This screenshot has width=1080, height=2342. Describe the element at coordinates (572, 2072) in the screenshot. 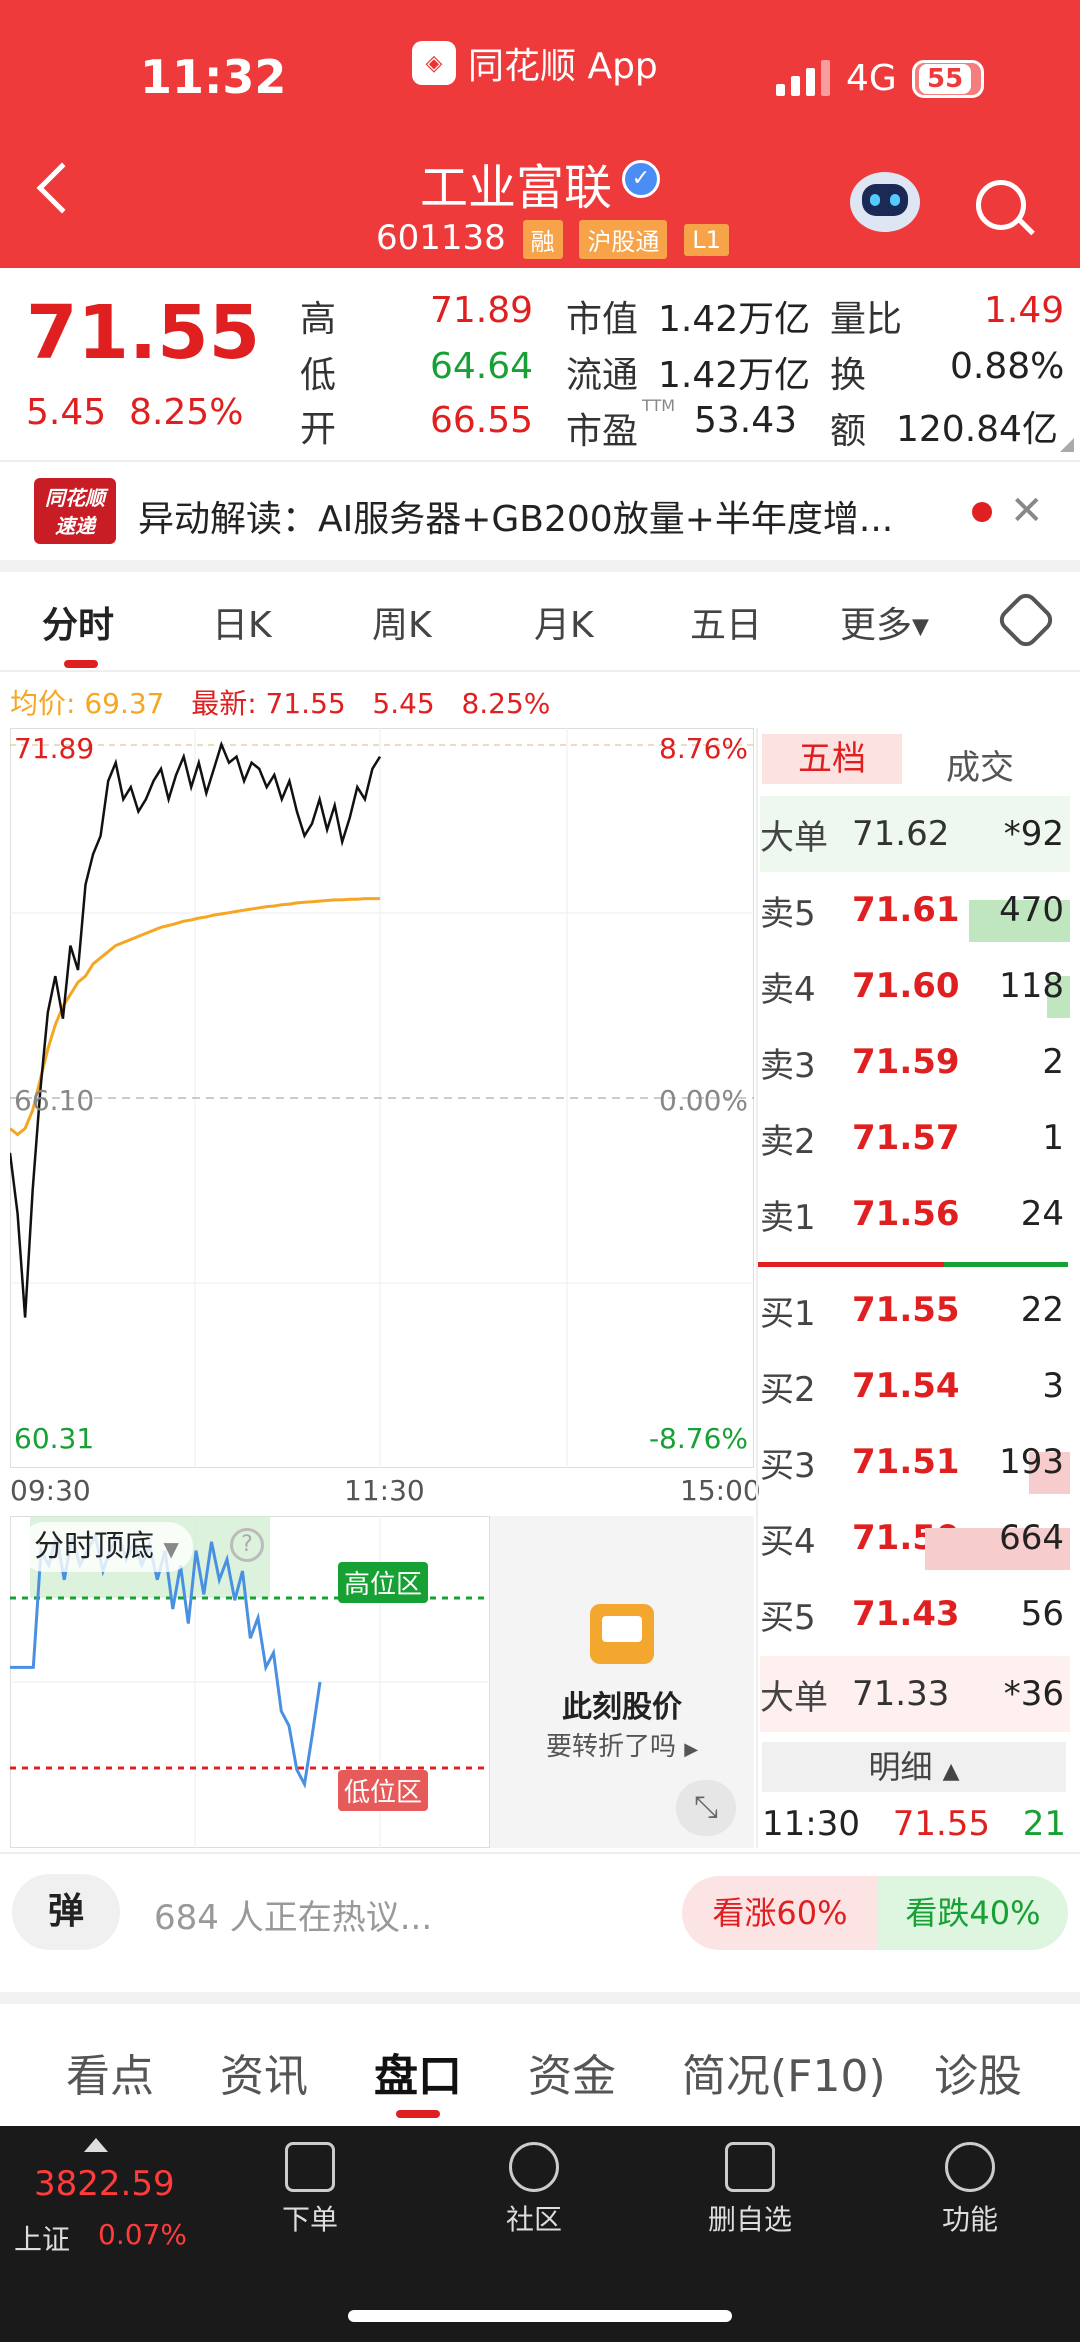

I see `subnav-funds: 资金` at that location.